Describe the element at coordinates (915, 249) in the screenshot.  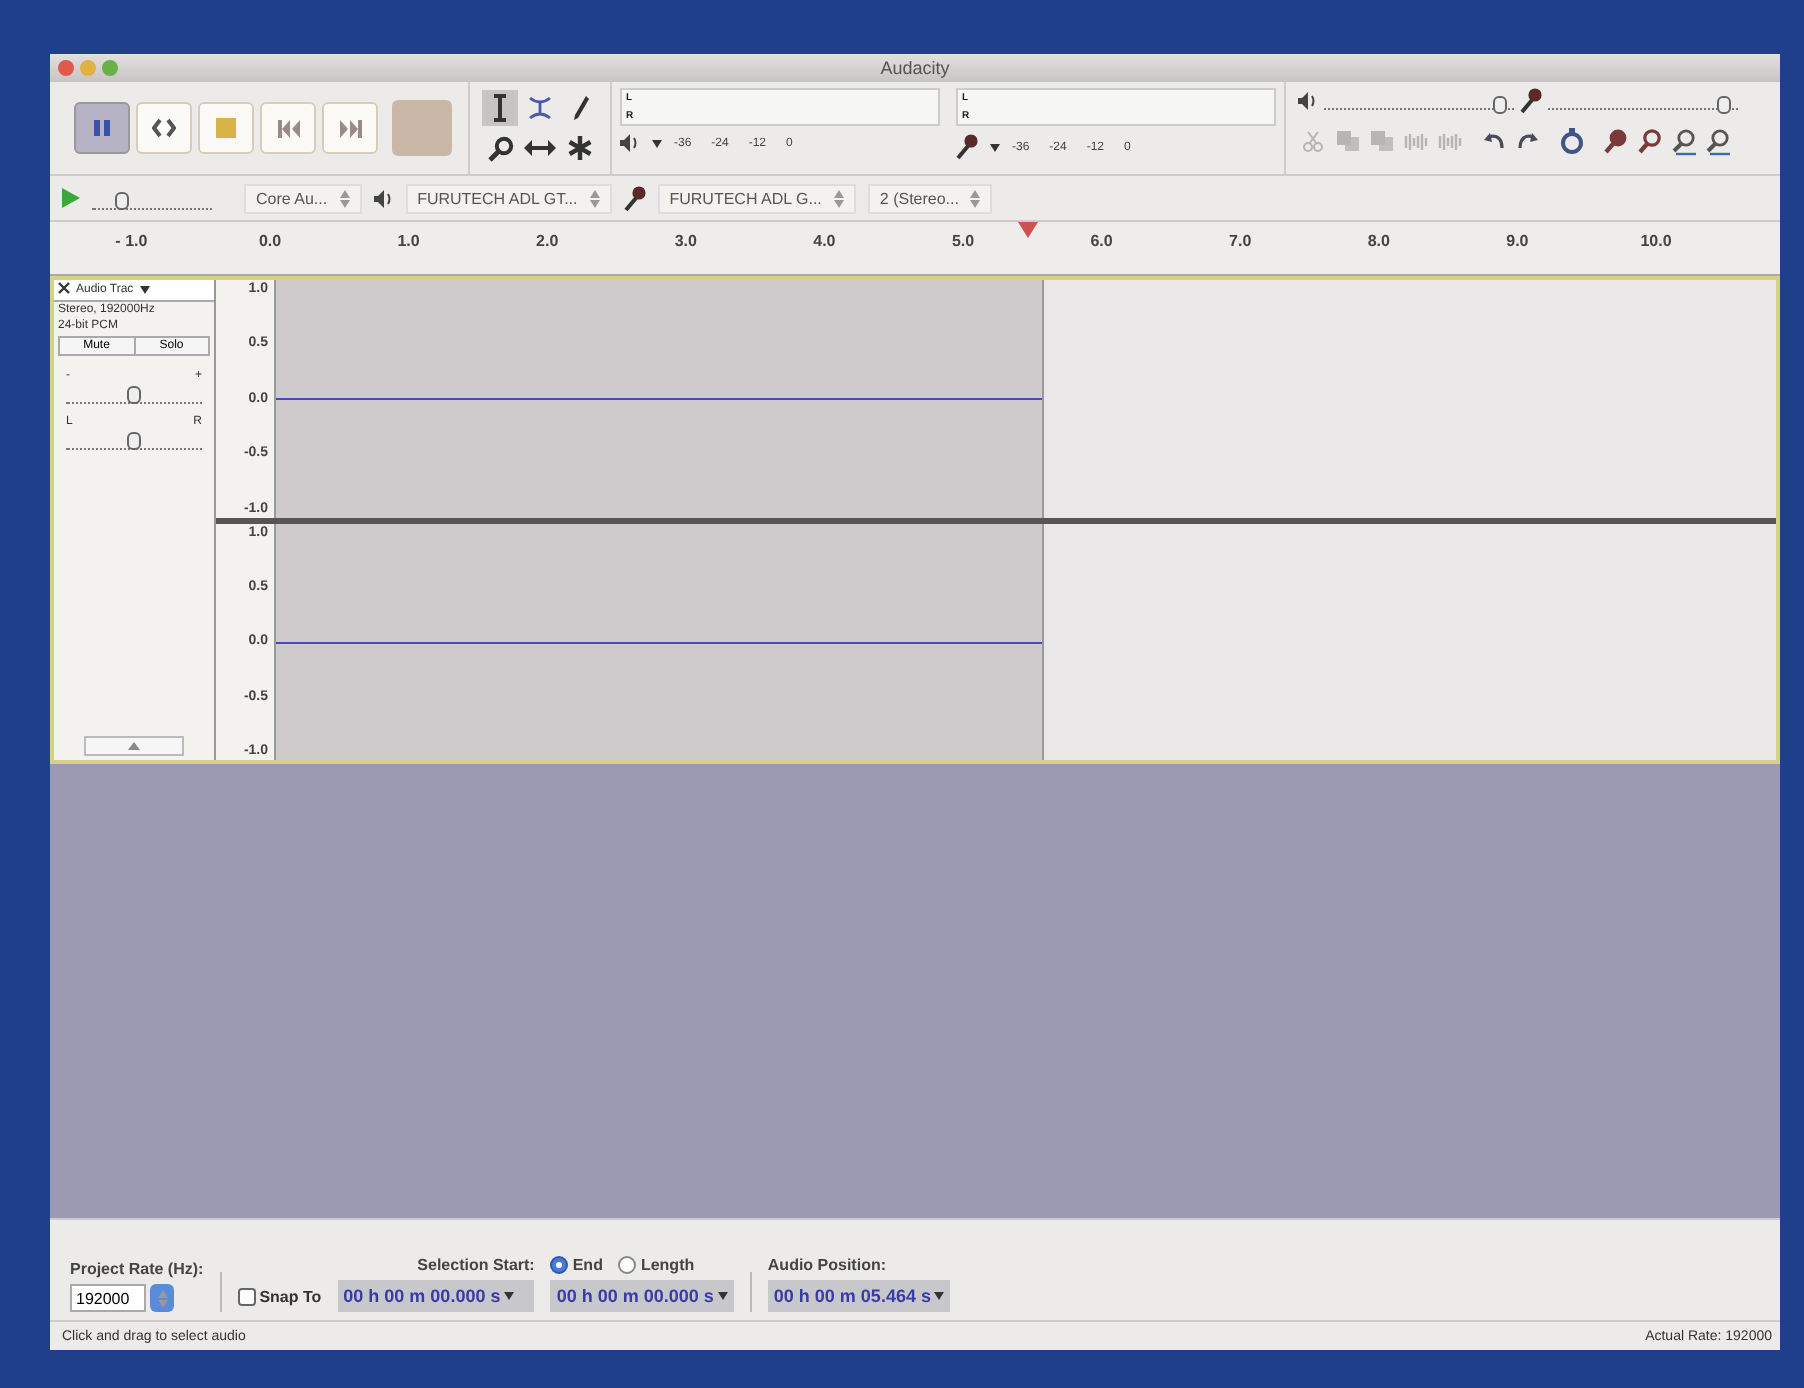
I see `timeline-ruler: - 1.0 0.0 1.0 2.0 3.0 4.0 5.0 6.0 7.0 8.0 9.0 10.0` at that location.